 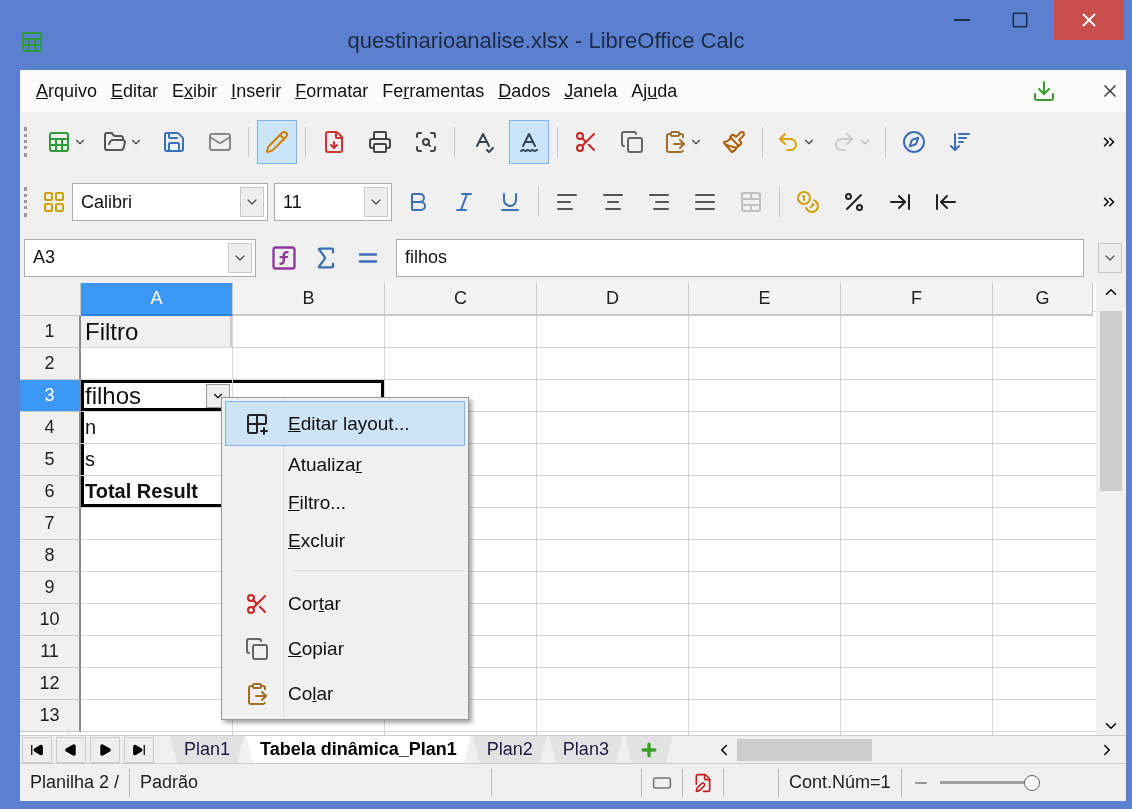 I want to click on row-header: 6, so click(x=50, y=492).